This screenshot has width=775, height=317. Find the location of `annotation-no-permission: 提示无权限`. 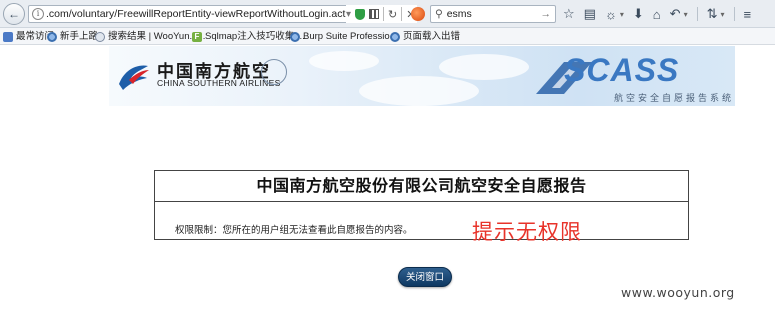

annotation-no-permission: 提示无权限 is located at coordinates (527, 232).